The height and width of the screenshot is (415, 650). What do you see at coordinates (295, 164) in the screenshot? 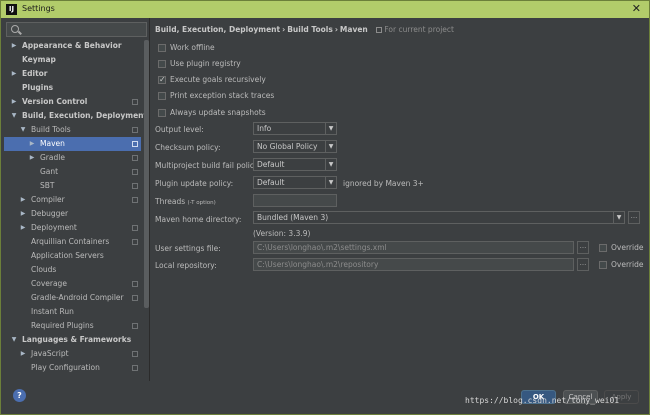
I see `fail-policy-select: Default ▼` at bounding box center [295, 164].